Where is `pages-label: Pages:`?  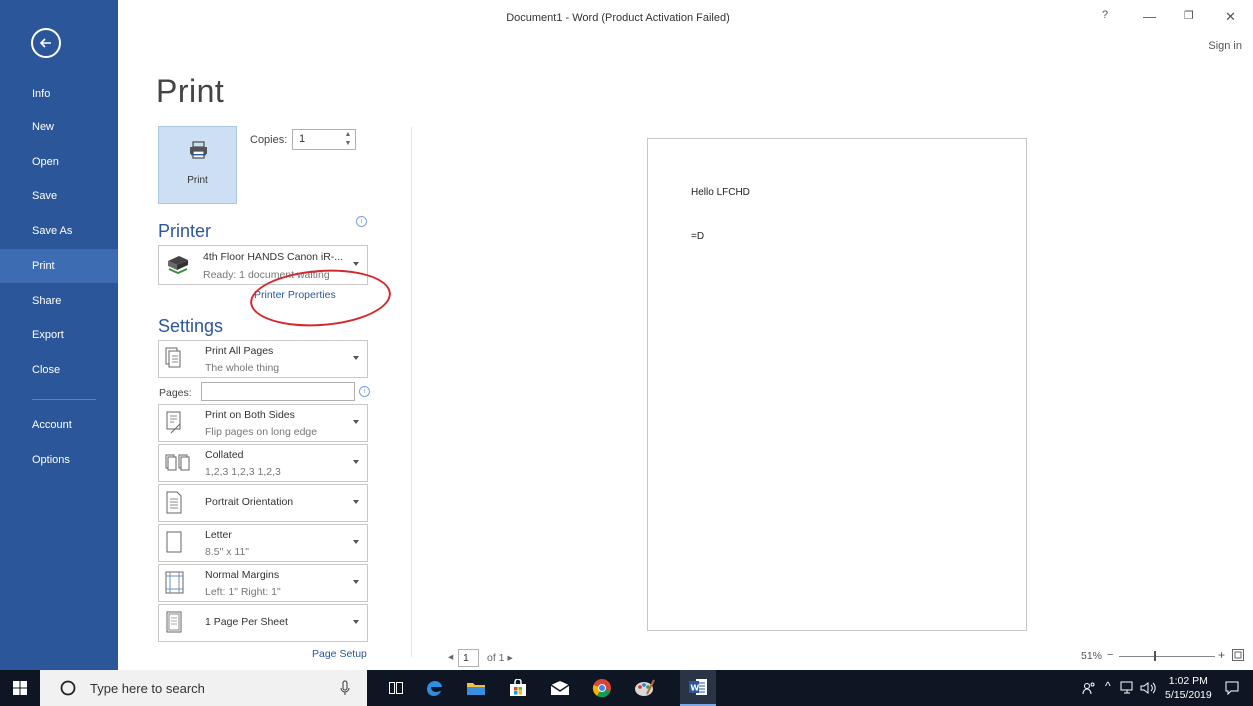 pages-label: Pages: is located at coordinates (175, 393).